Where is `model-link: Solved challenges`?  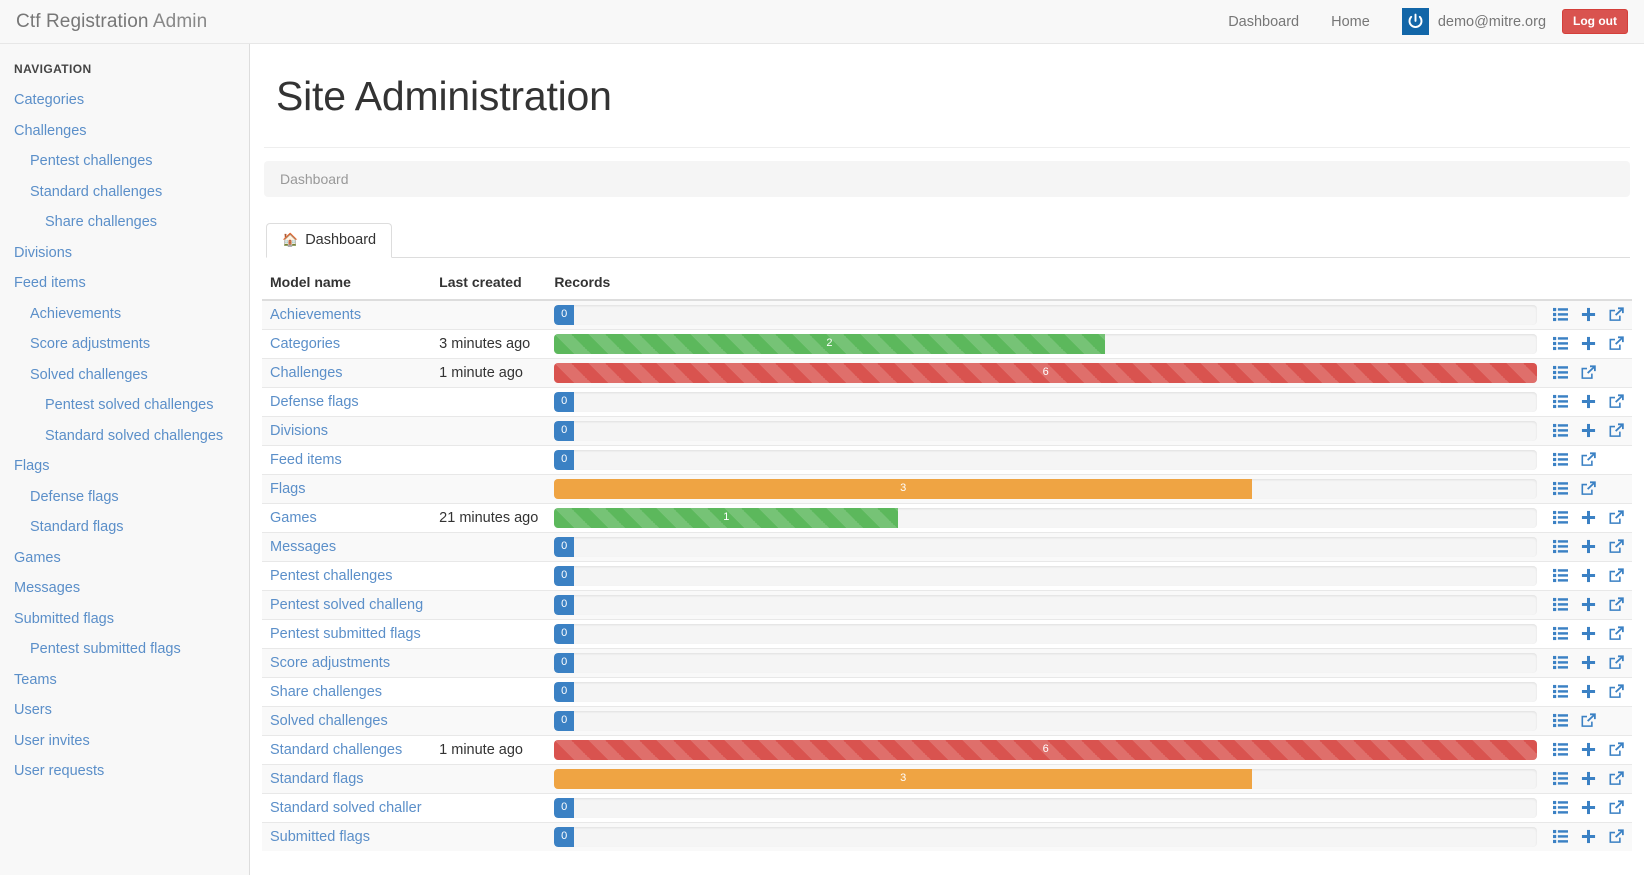 model-link: Solved challenges is located at coordinates (329, 721).